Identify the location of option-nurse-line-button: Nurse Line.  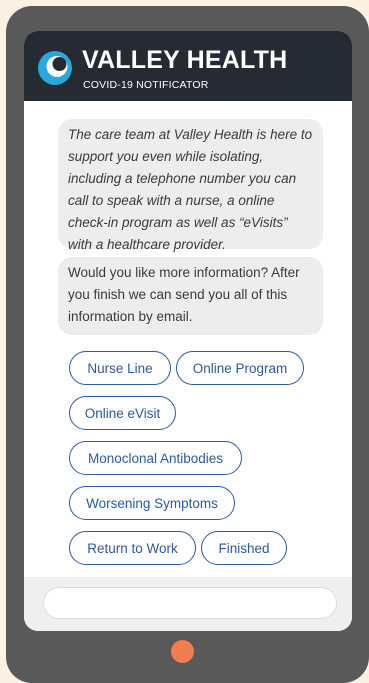
(120, 368).